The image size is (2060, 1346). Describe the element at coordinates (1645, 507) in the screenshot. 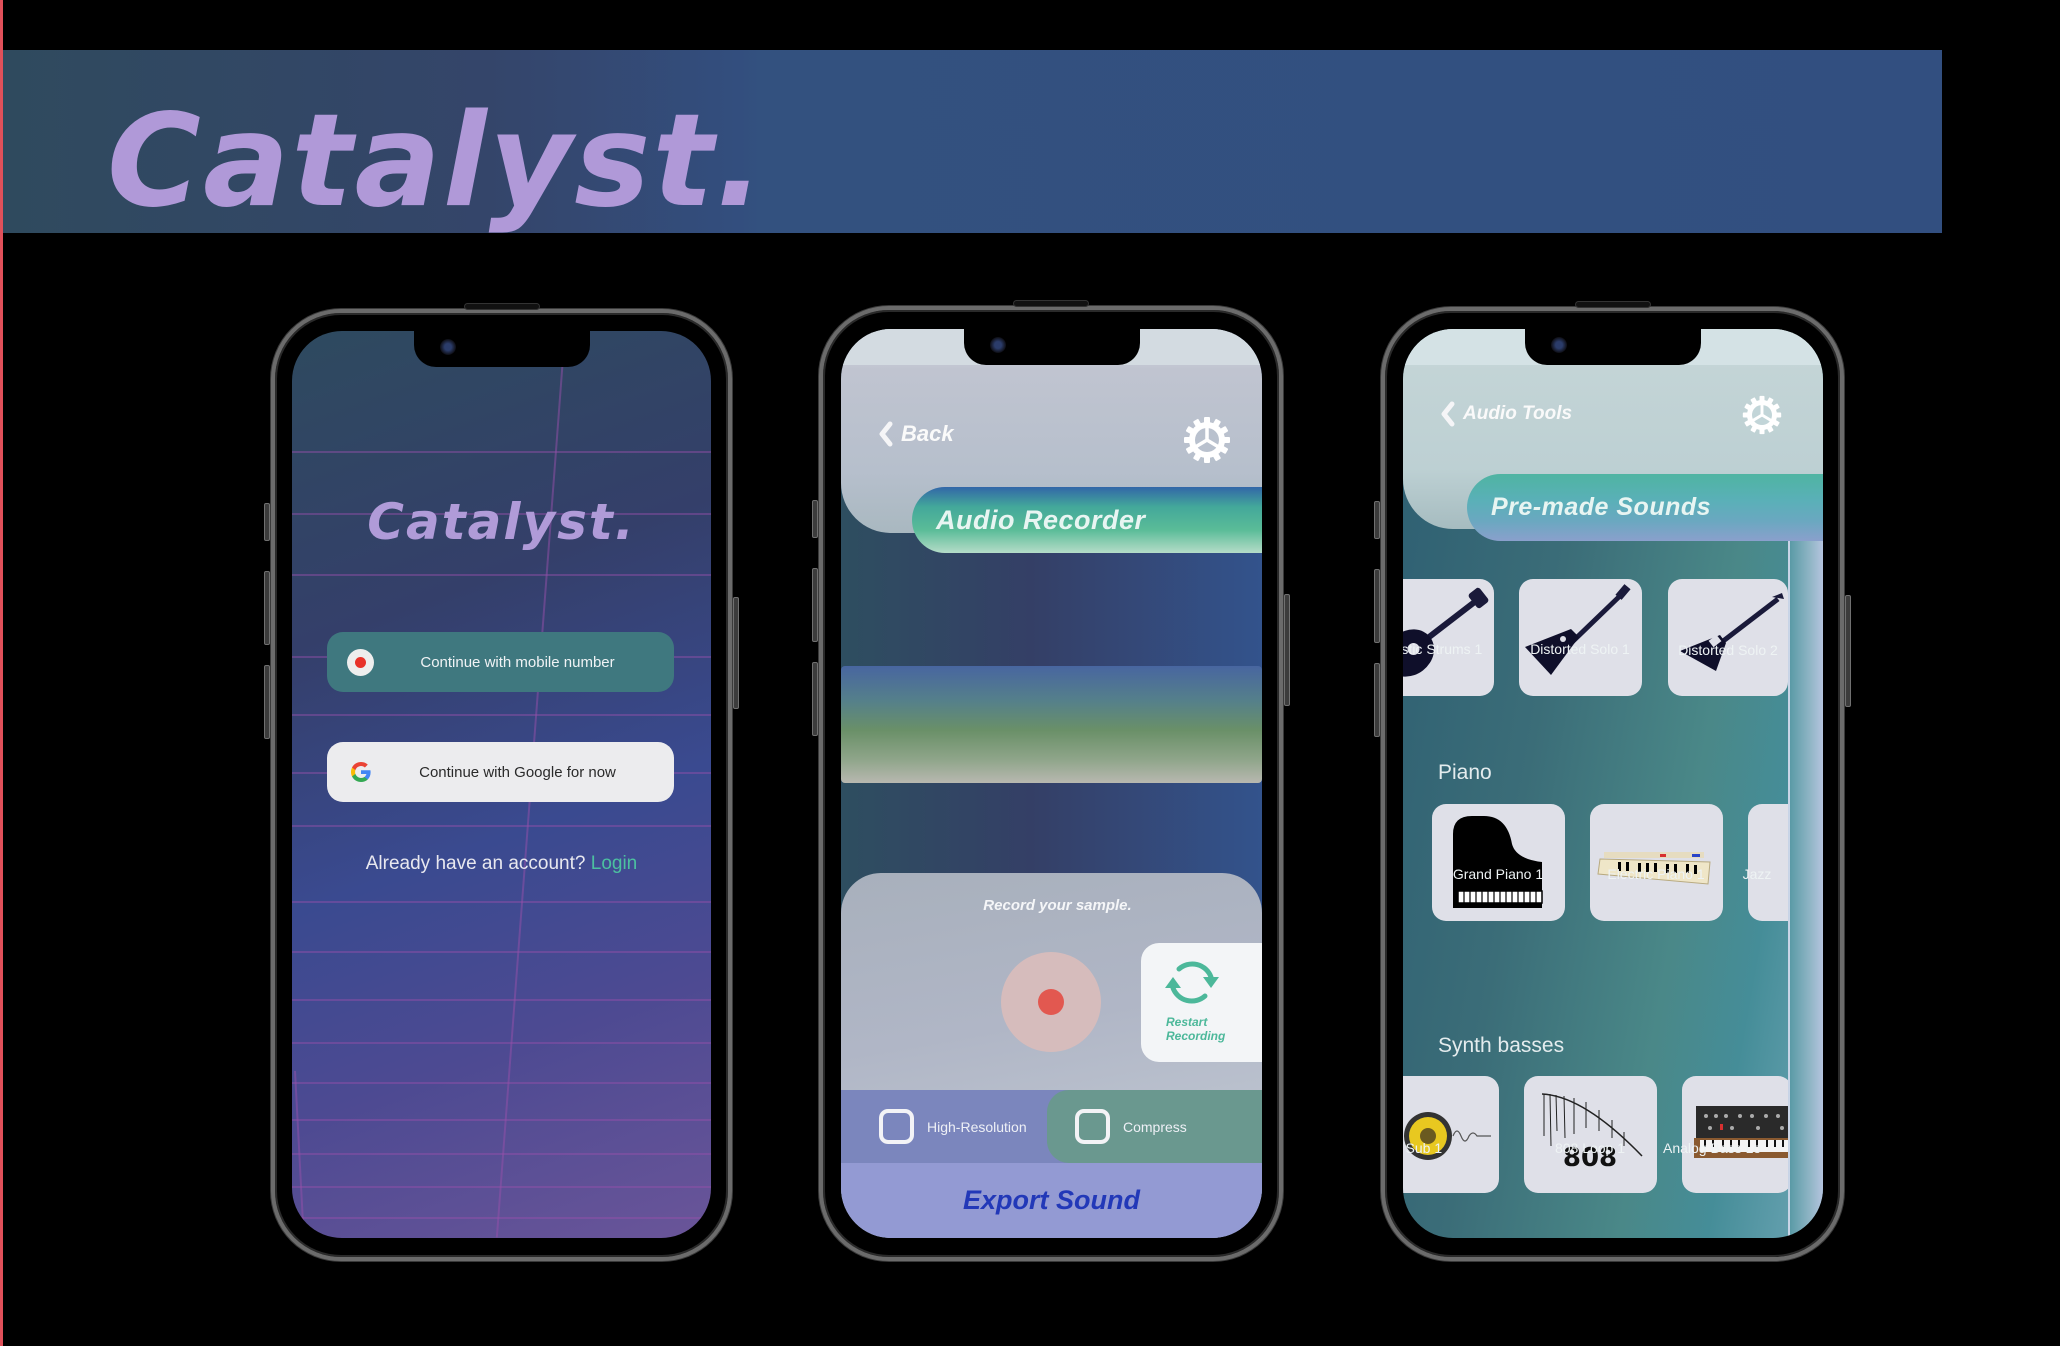

I see `section-title-premade-sounds: Pre-made Sounds` at that location.